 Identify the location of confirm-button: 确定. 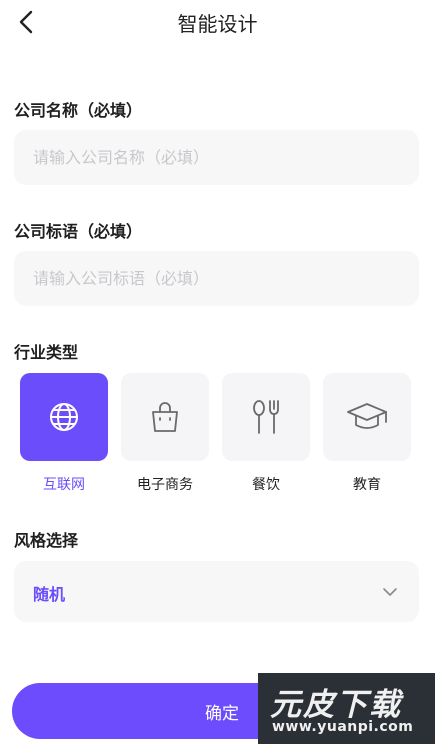
(222, 711).